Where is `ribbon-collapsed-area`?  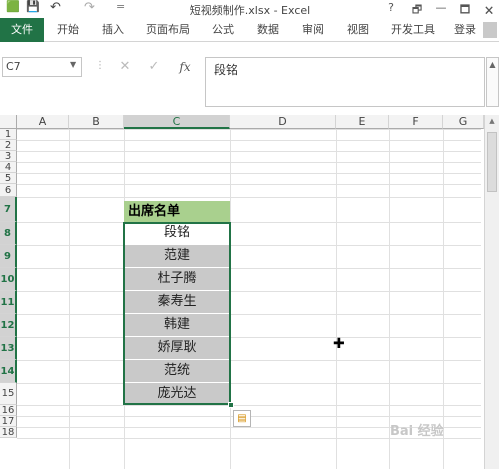
ribbon-collapsed-area is located at coordinates (249, 47).